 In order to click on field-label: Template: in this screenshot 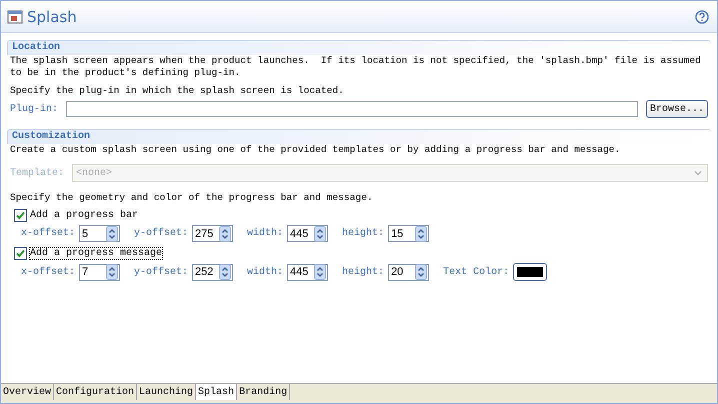, I will do `click(37, 173)`.